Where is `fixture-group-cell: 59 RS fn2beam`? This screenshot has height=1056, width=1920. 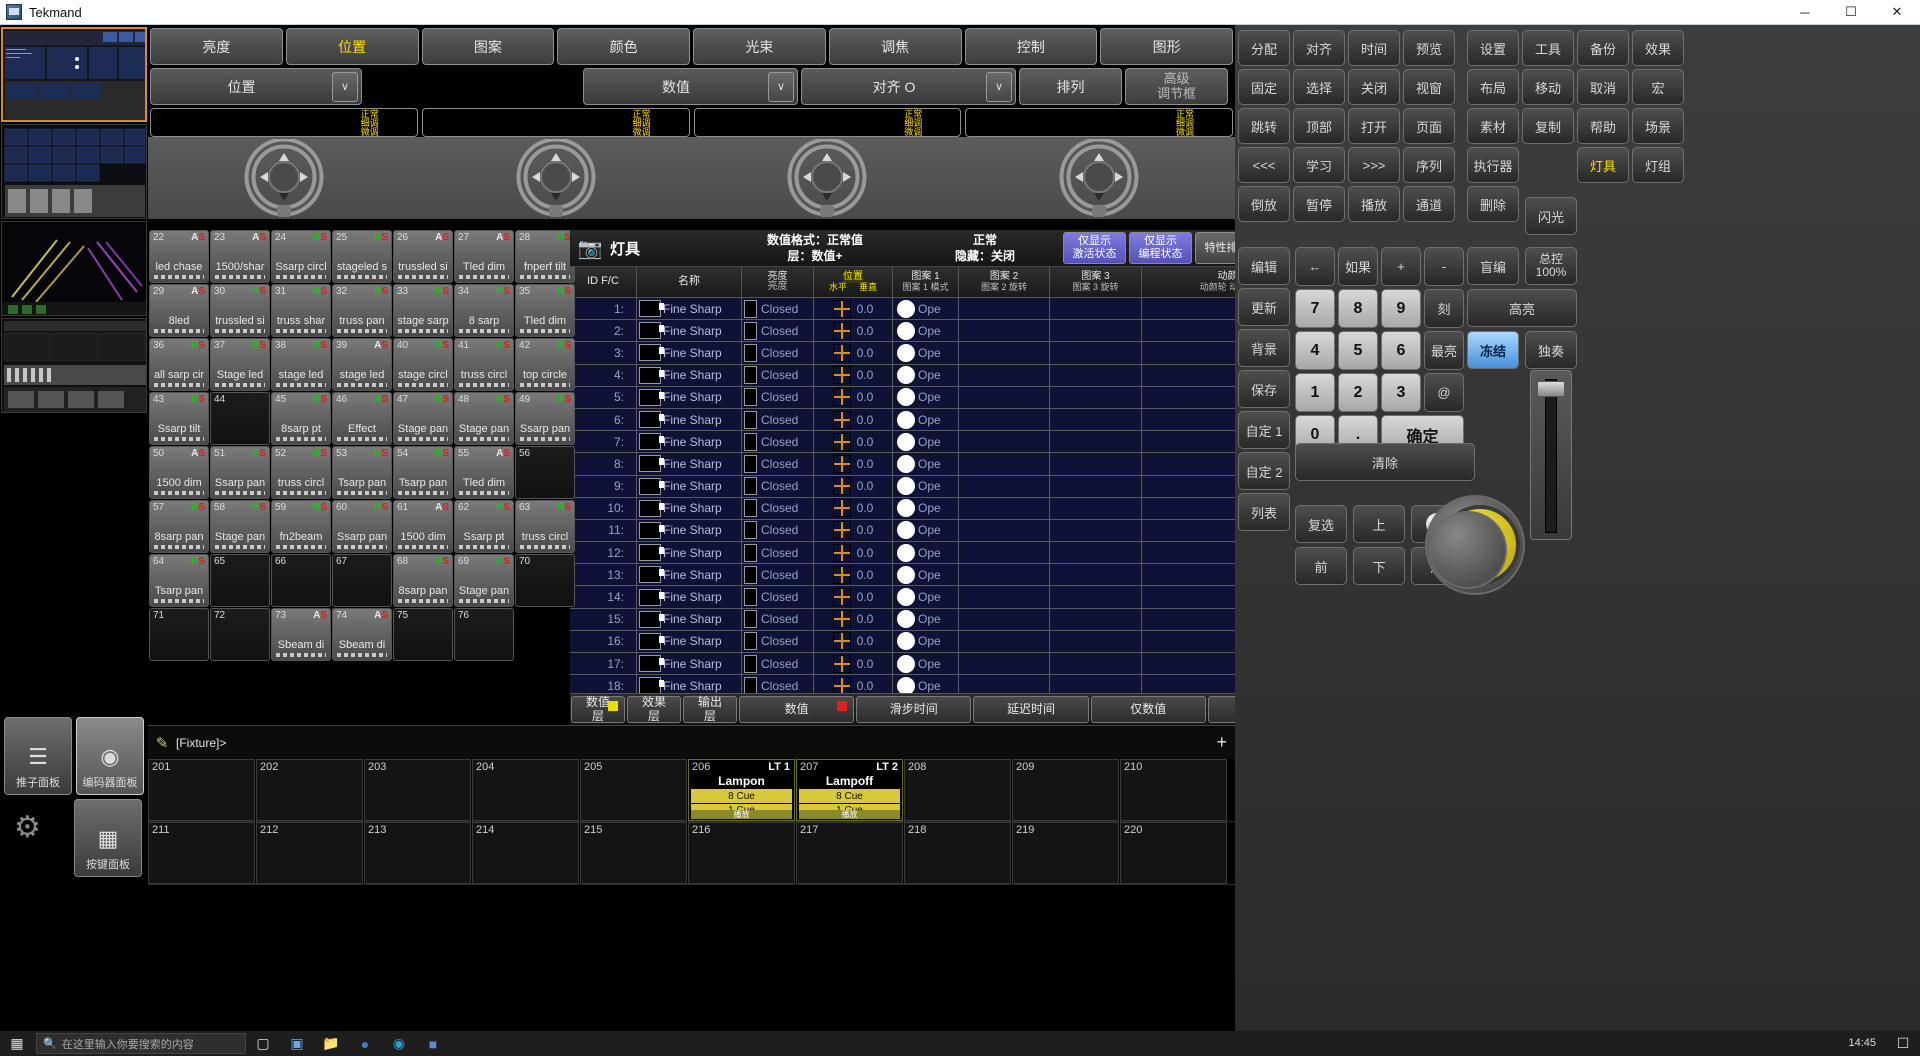 fixture-group-cell: 59 RS fn2beam is located at coordinates (301, 526).